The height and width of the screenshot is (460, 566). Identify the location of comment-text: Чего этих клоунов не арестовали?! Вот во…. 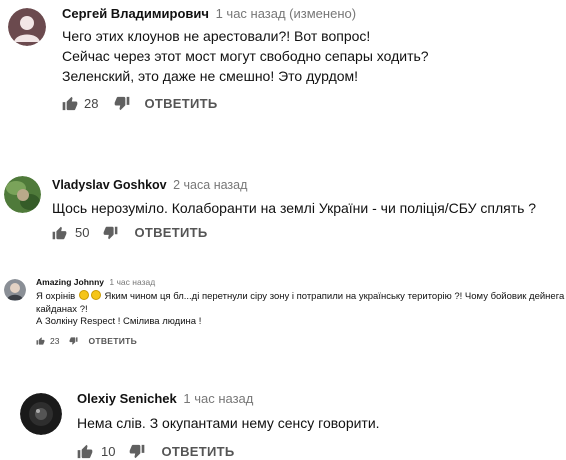
(245, 56).